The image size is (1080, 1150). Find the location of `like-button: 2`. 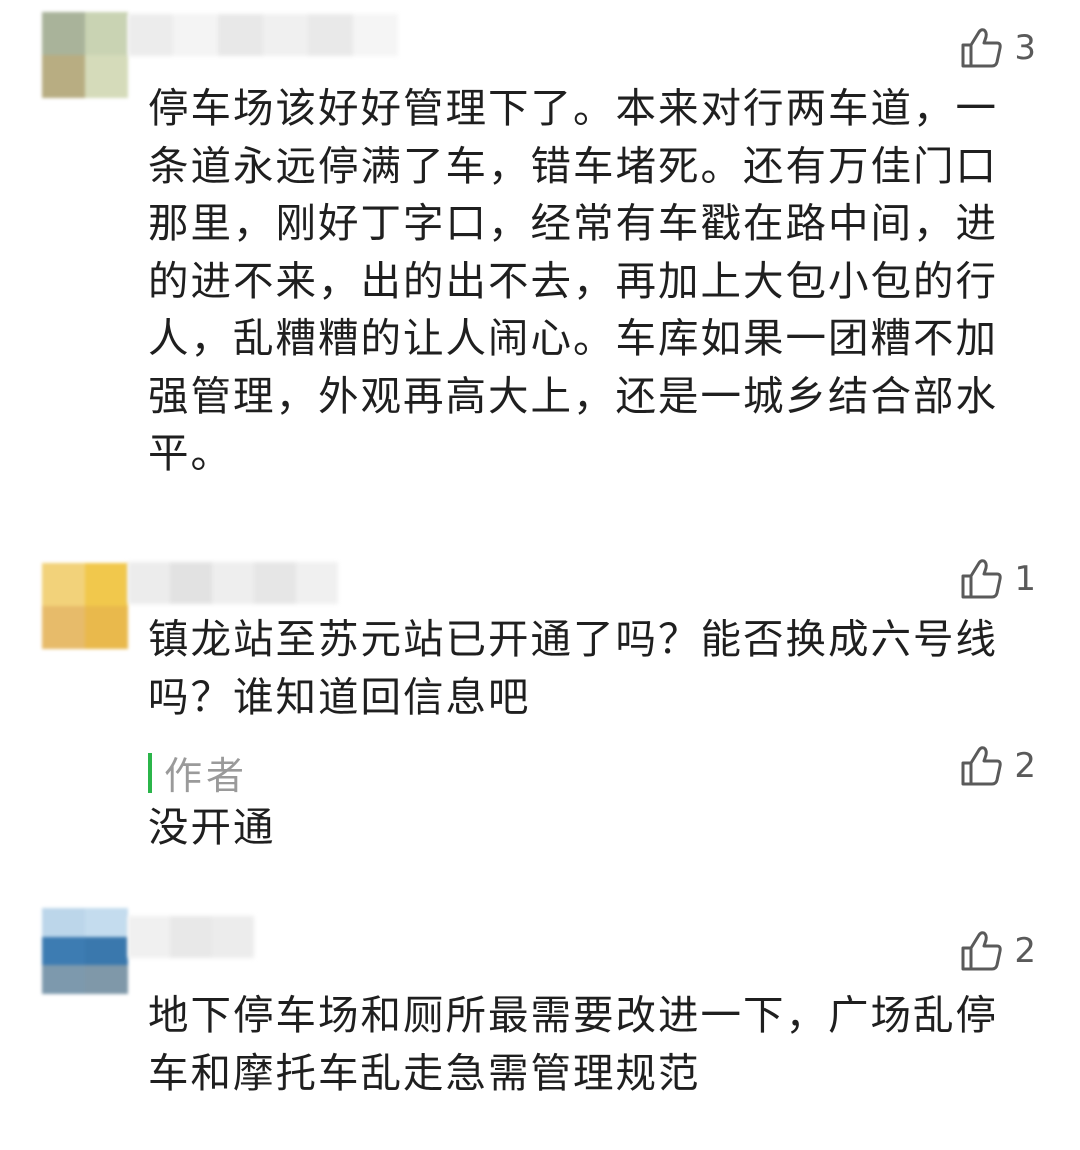

like-button: 2 is located at coordinates (998, 951).